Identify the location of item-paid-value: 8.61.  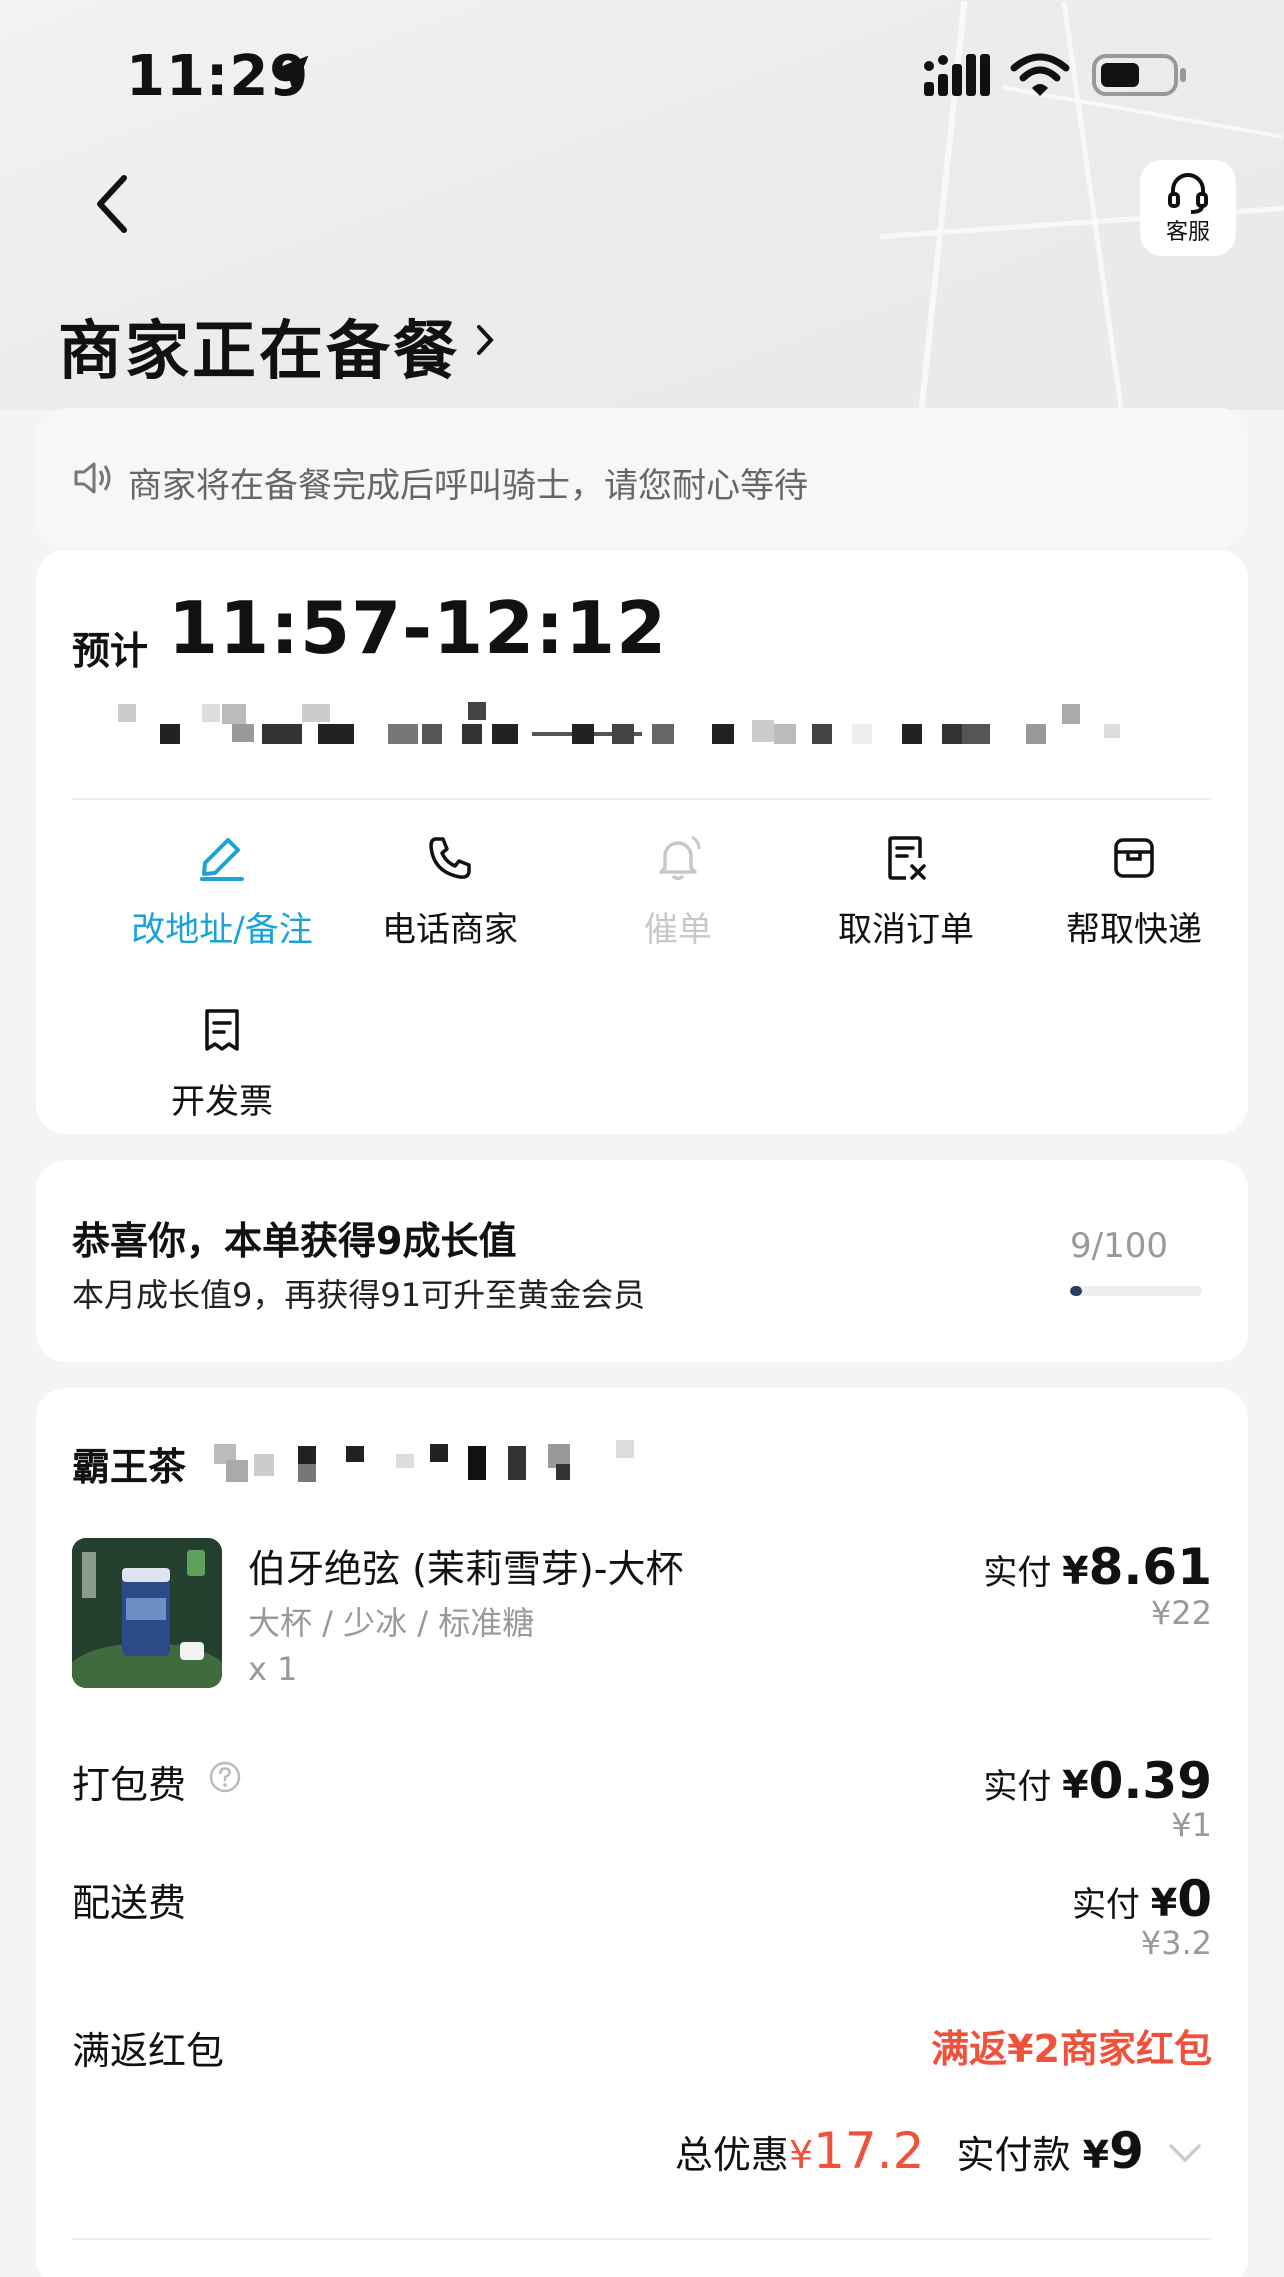
(1150, 1567).